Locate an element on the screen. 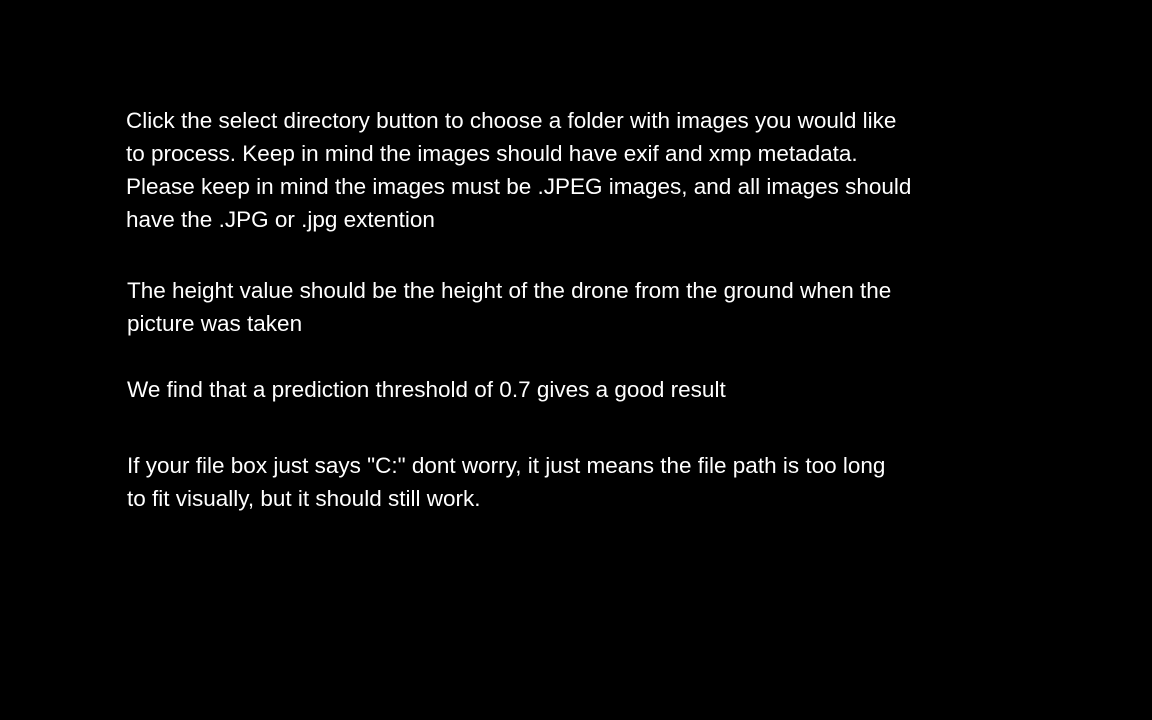 Image resolution: width=1152 pixels, height=720 pixels. instruction-line: picture was taken is located at coordinates (215, 323).